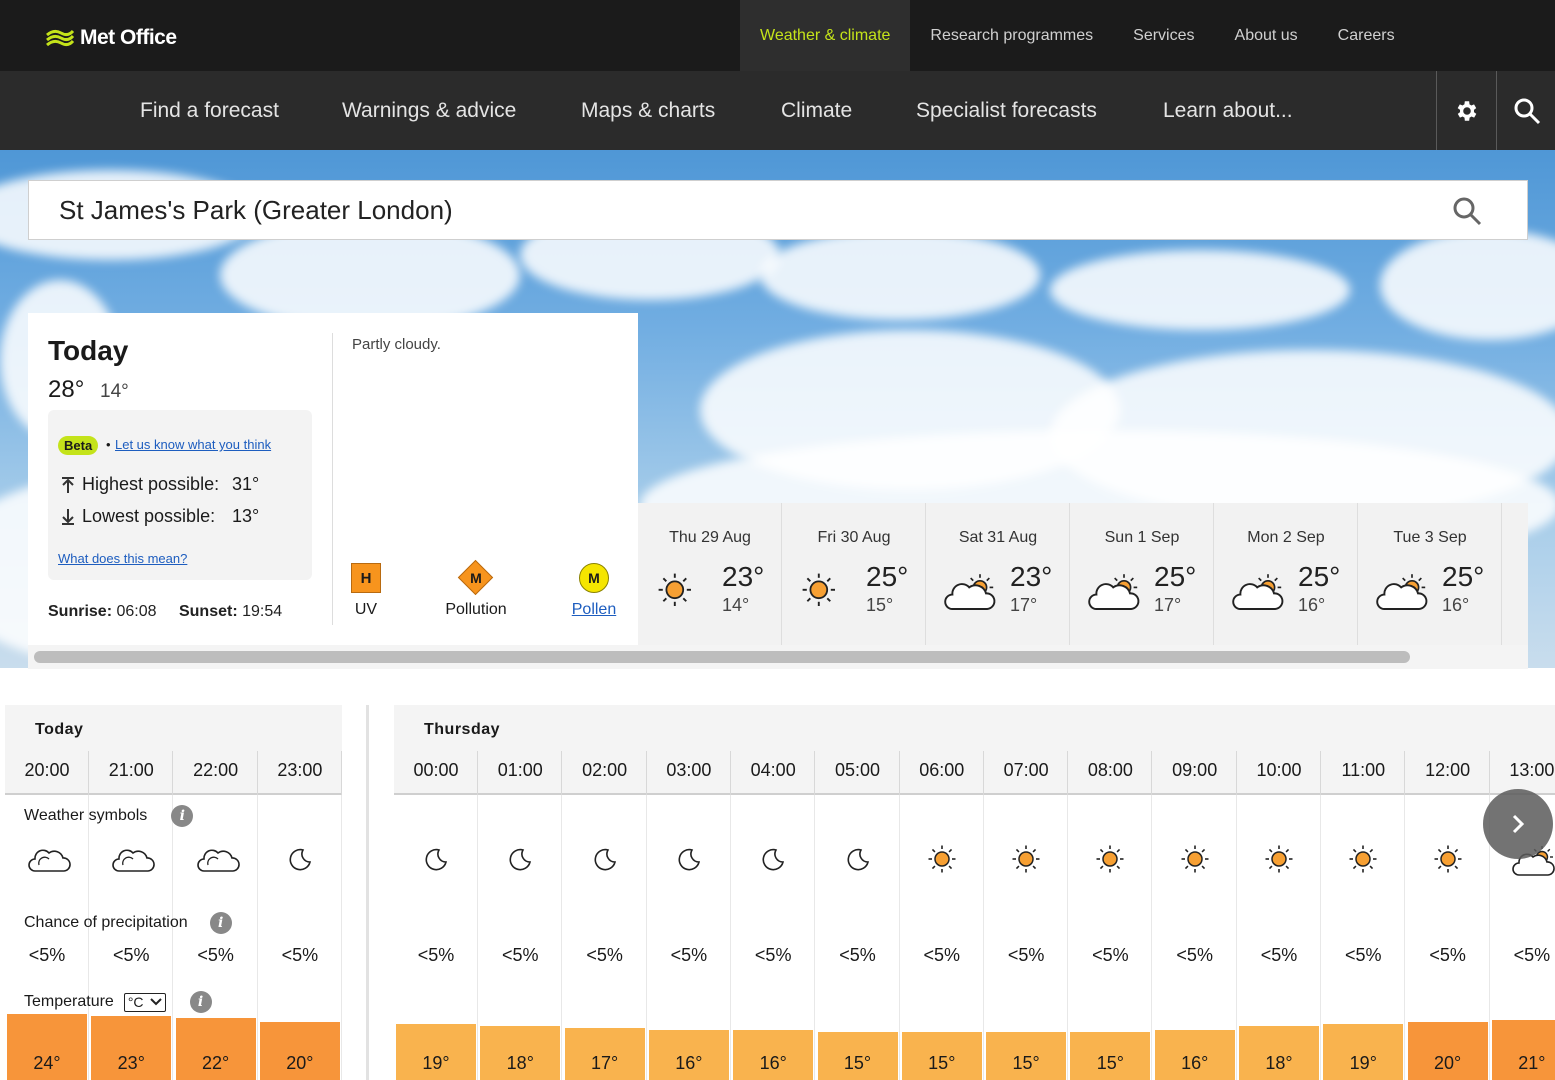  Describe the element at coordinates (689, 892) in the screenshot. I see `hour-column: 03:00 <5% 16°` at that location.